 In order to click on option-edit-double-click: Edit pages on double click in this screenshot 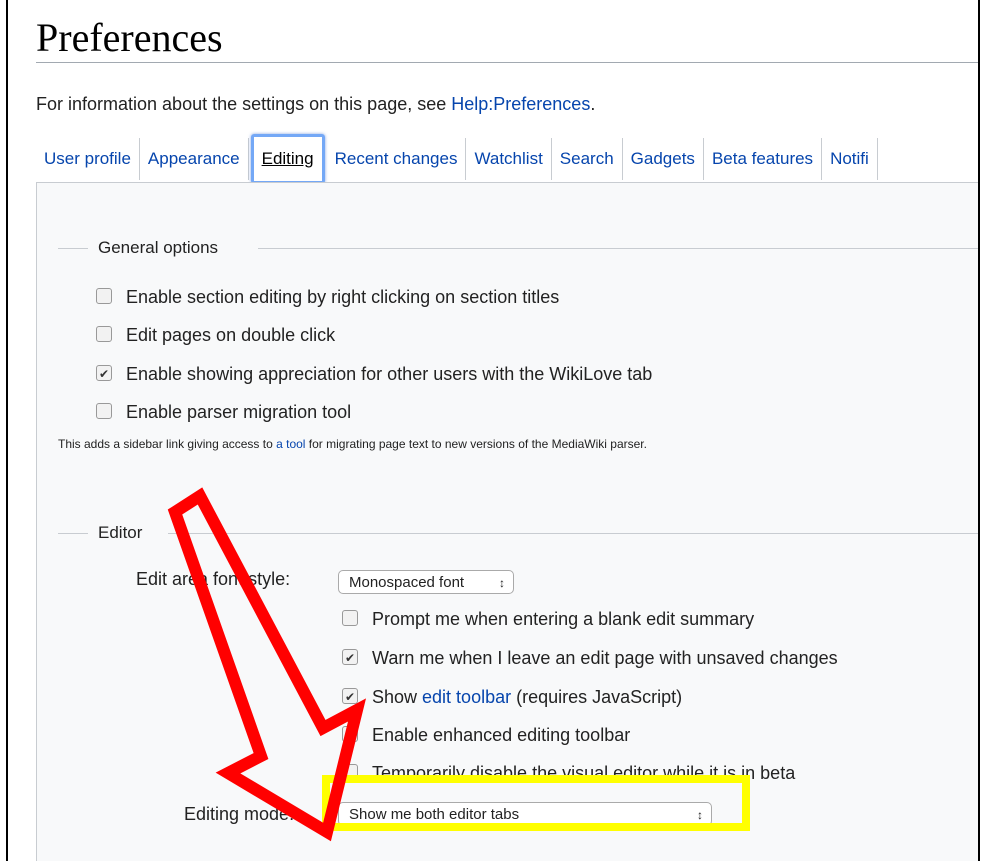, I will do `click(215, 335)`.